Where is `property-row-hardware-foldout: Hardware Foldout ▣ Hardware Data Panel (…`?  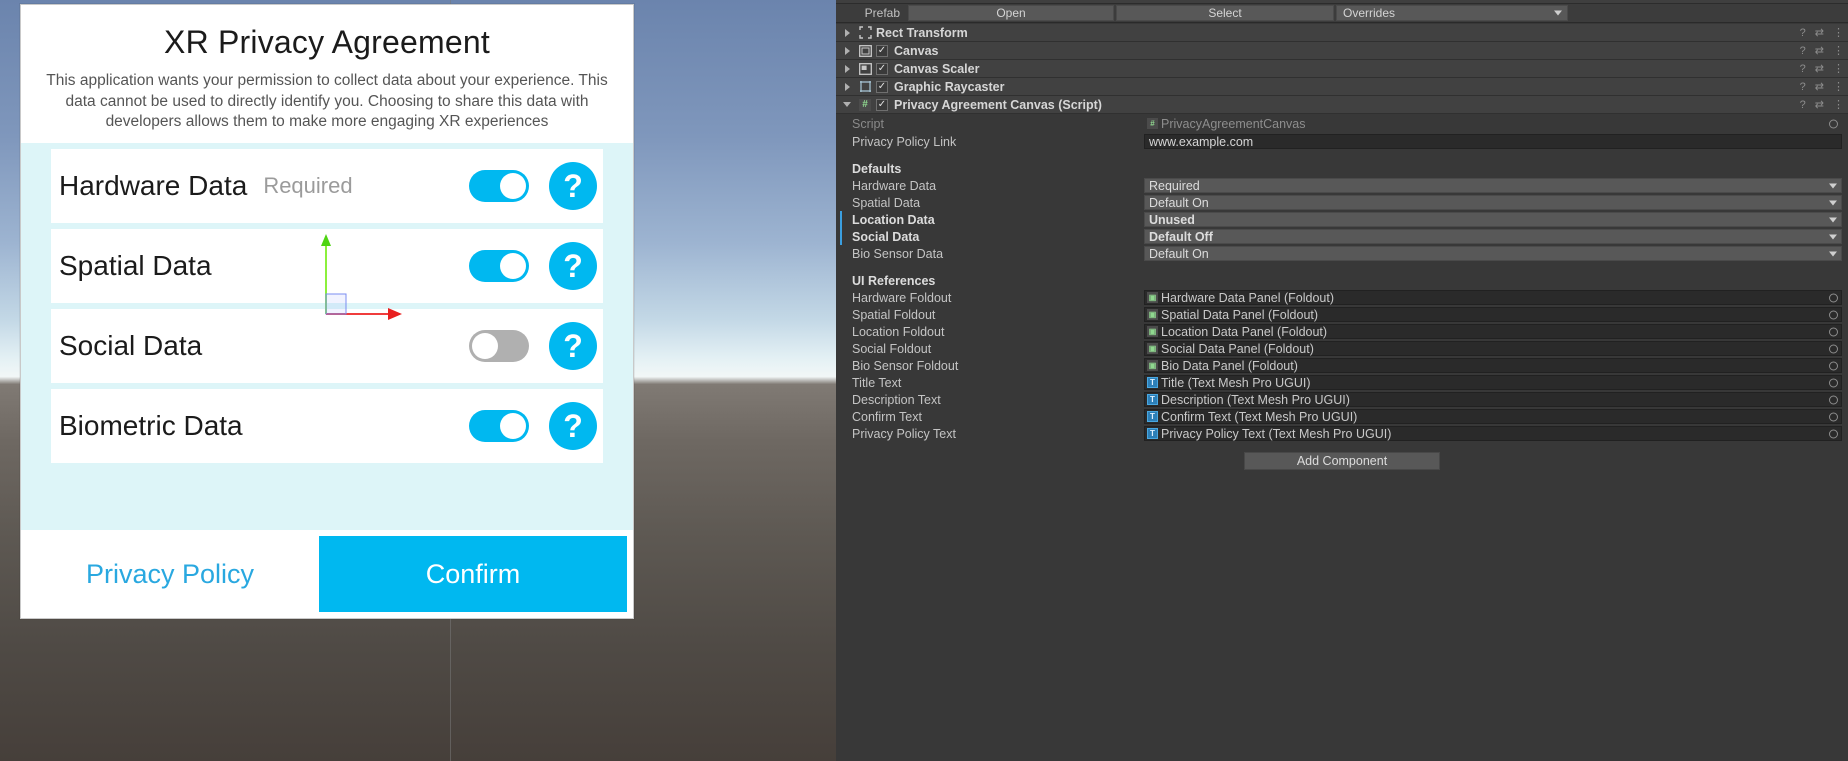 property-row-hardware-foldout: Hardware Foldout ▣ Hardware Data Panel (… is located at coordinates (1342, 297).